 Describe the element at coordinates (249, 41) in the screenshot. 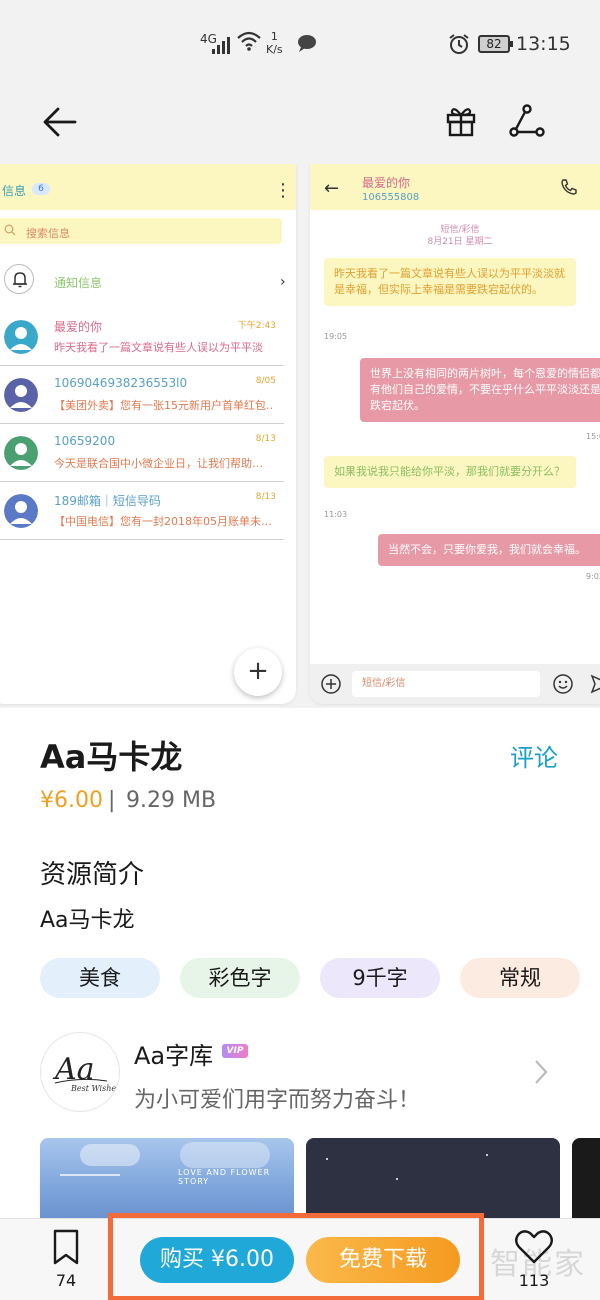

I see `wifi-icon` at that location.